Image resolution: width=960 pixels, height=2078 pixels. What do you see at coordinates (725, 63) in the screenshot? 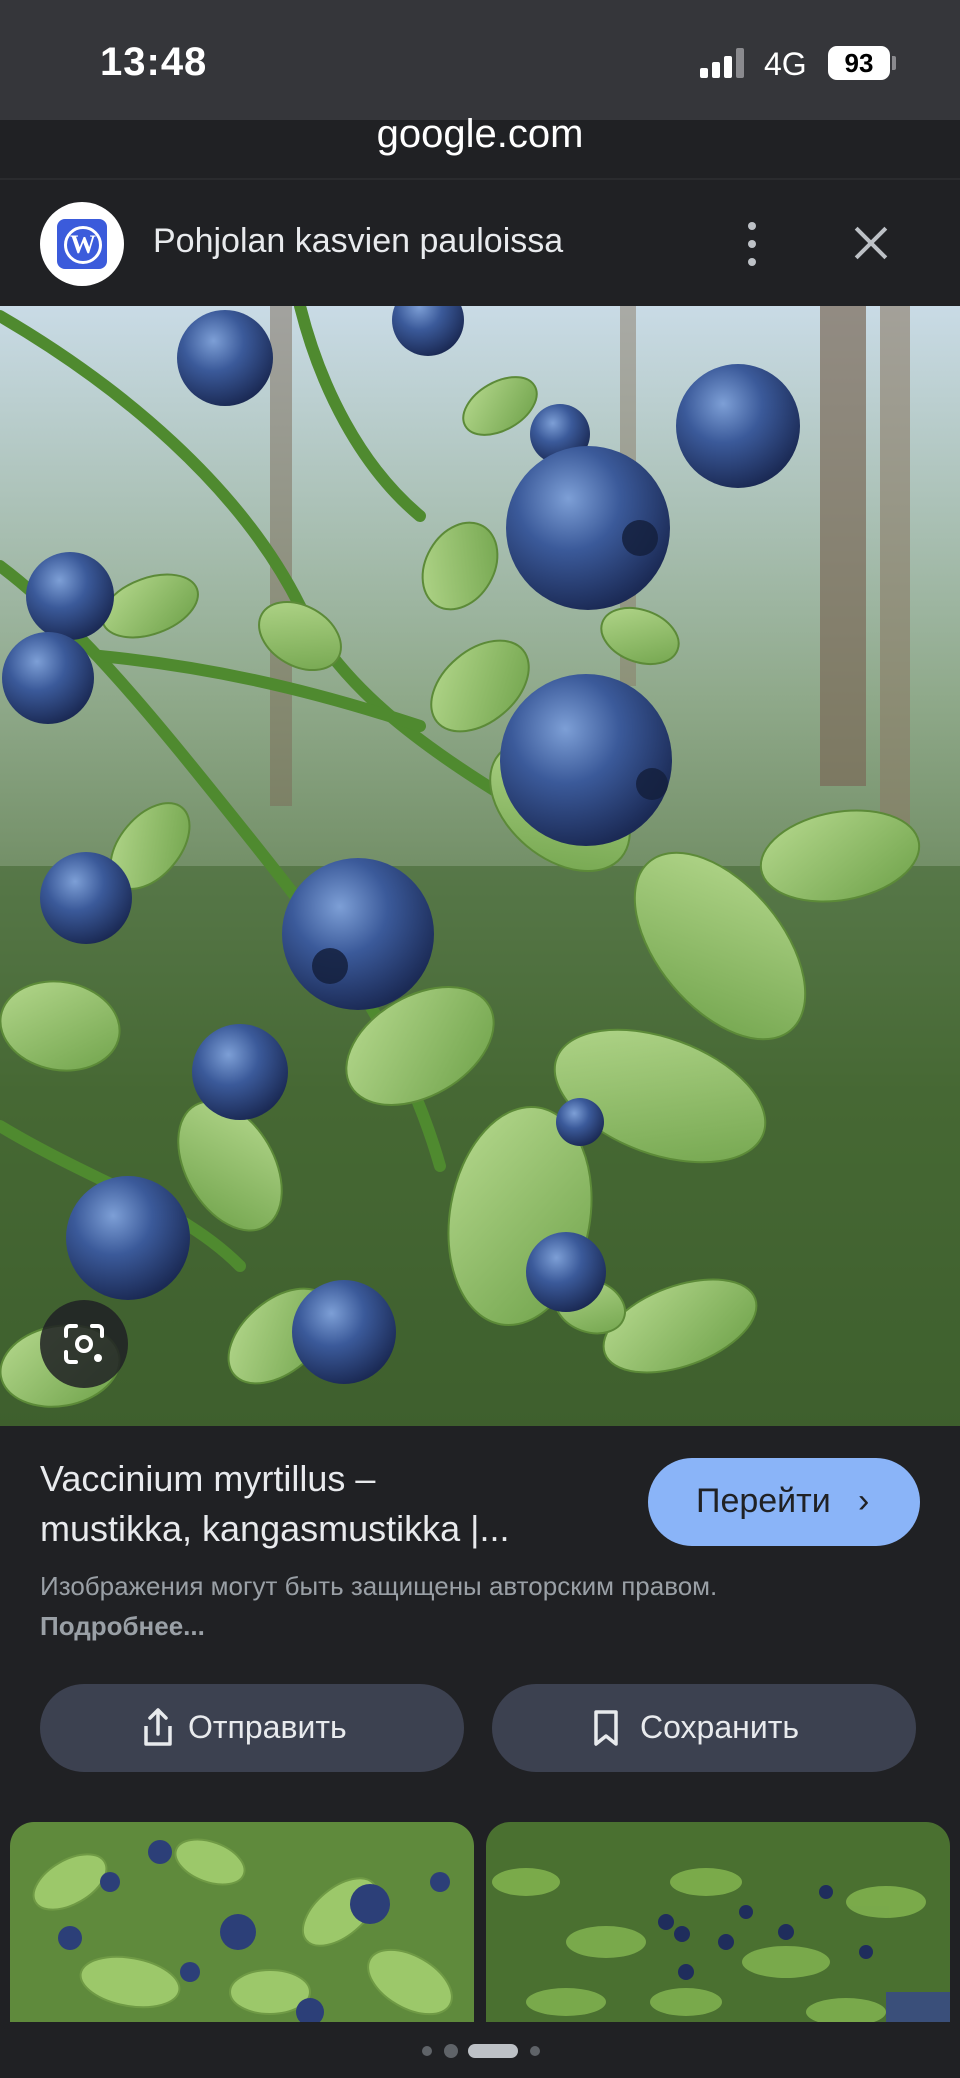
I see `signal-icon` at bounding box center [725, 63].